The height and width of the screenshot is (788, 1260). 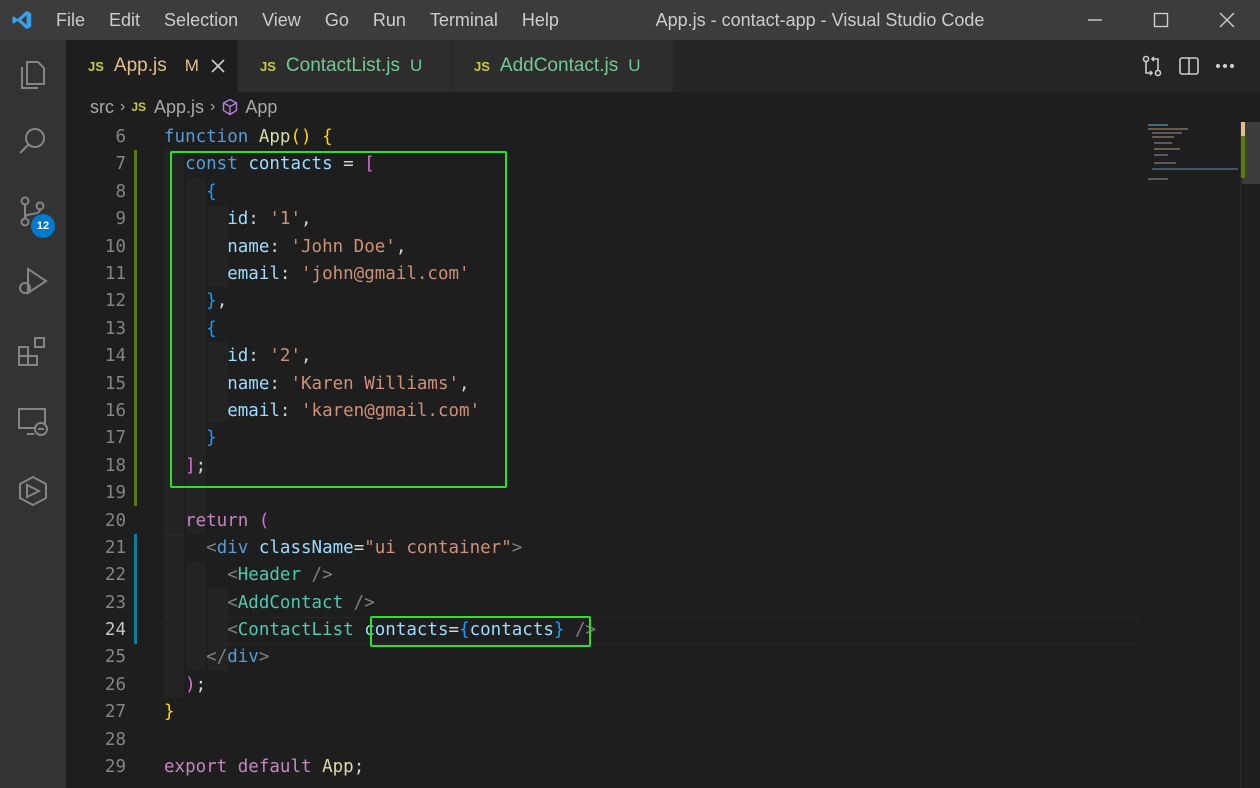 I want to click on code-line: 26 );, so click(x=603, y=685).